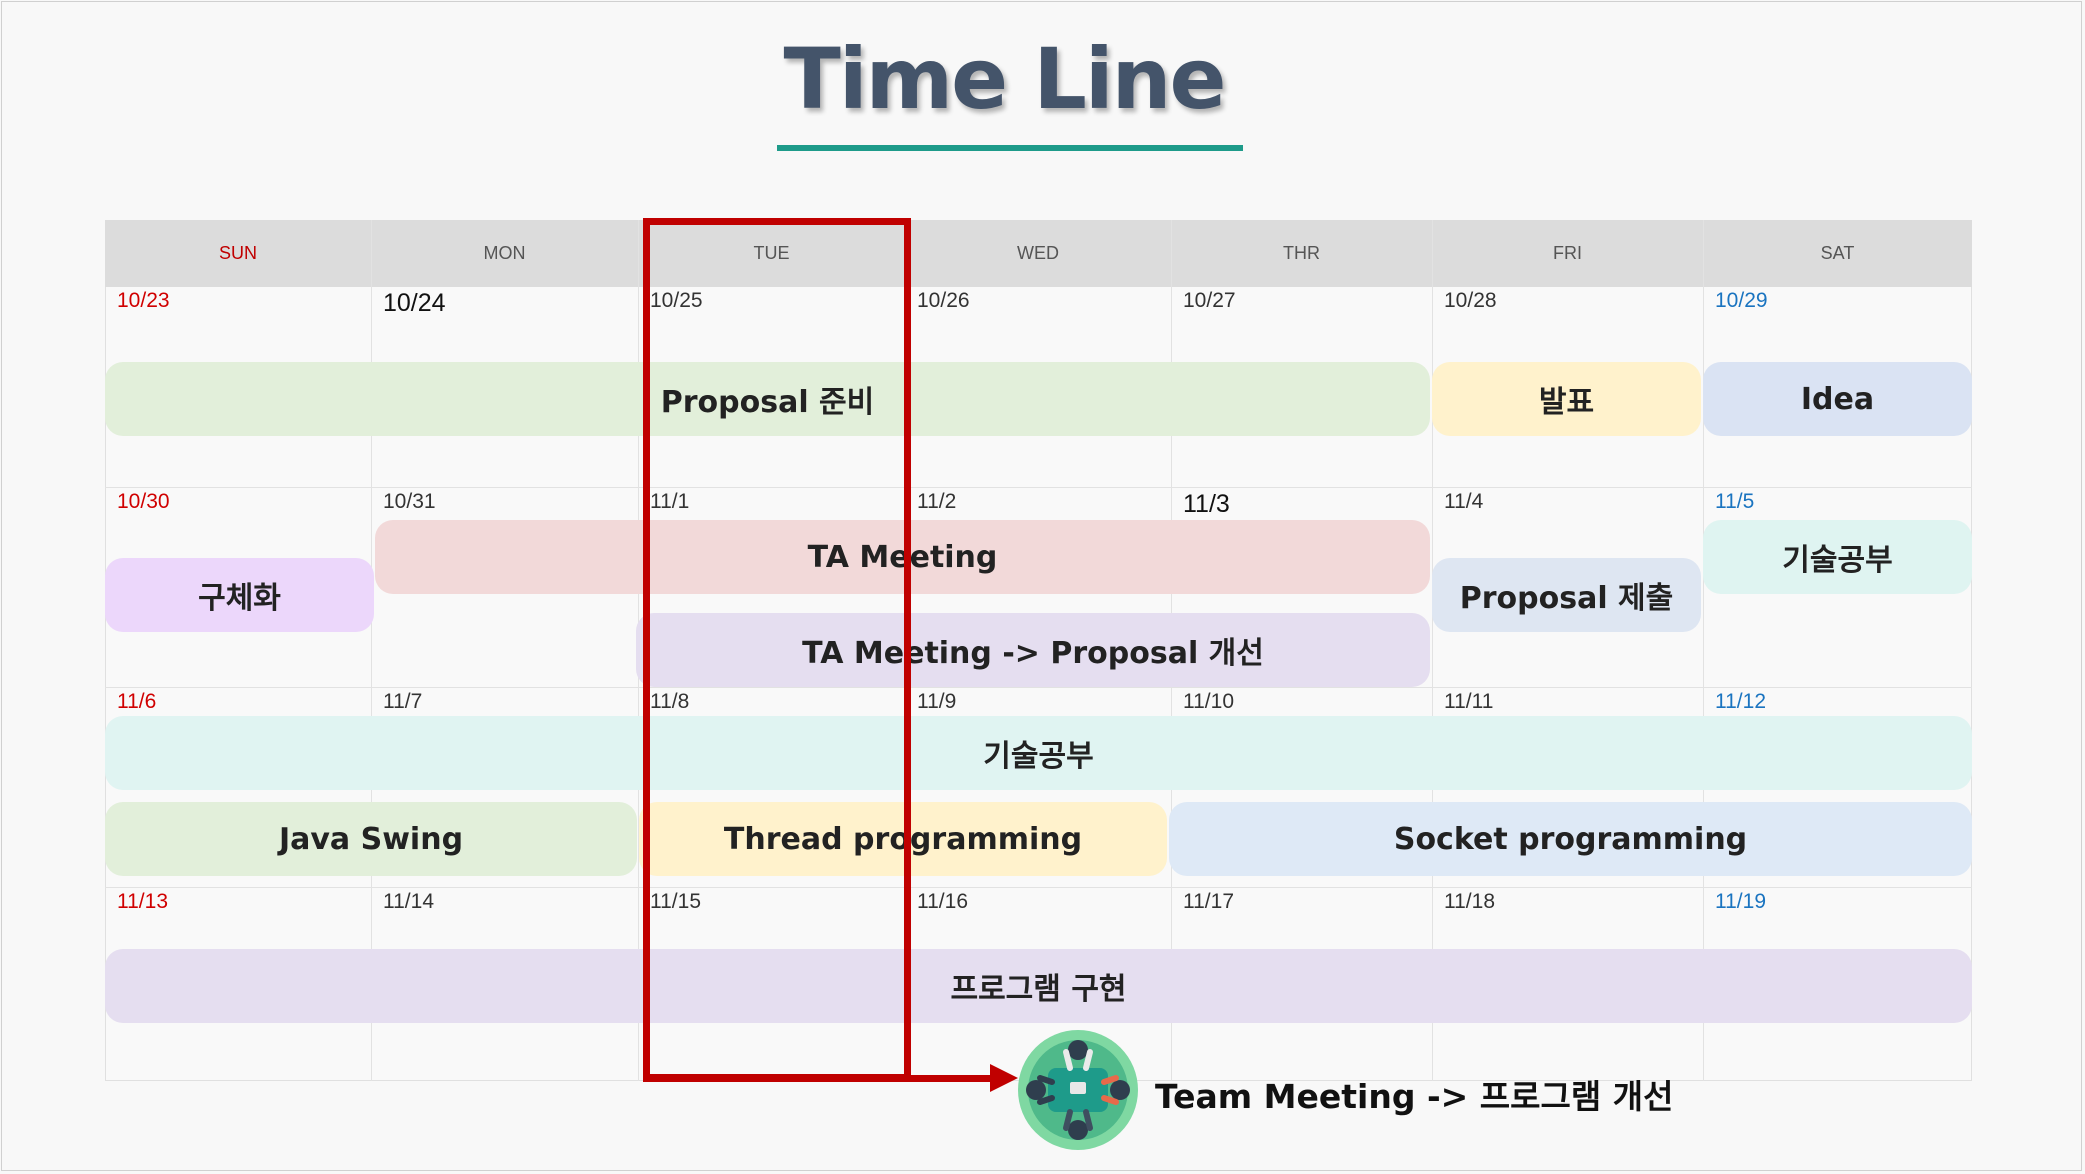 This screenshot has width=2085, height=1174. Describe the element at coordinates (414, 303) in the screenshot. I see `date-cell: 10/24` at that location.